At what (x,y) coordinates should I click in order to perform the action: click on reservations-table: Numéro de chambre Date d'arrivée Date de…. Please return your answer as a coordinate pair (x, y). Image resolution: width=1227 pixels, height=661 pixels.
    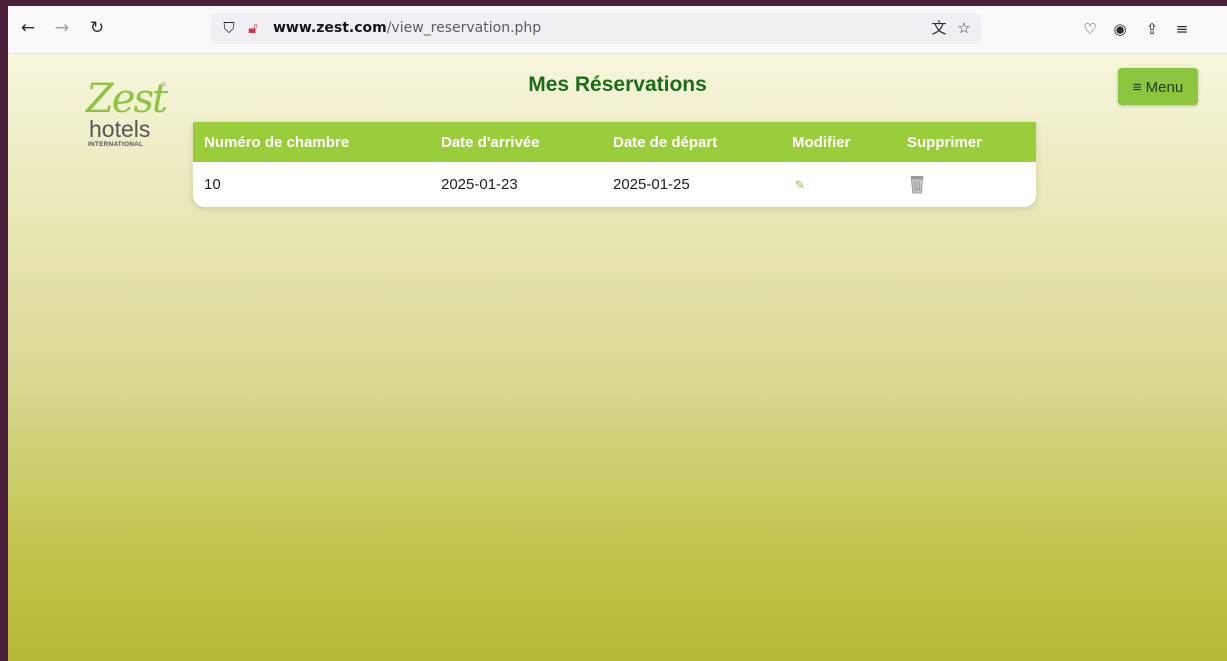
    Looking at the image, I should click on (614, 164).